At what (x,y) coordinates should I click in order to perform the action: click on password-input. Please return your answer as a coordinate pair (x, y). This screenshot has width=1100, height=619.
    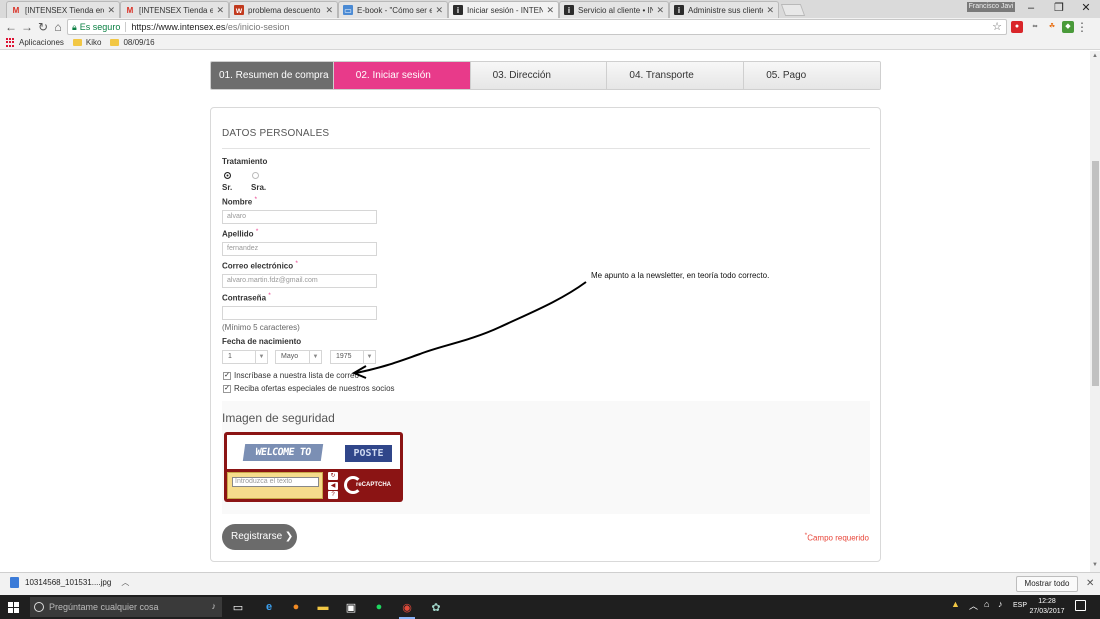
    Looking at the image, I should click on (299, 313).